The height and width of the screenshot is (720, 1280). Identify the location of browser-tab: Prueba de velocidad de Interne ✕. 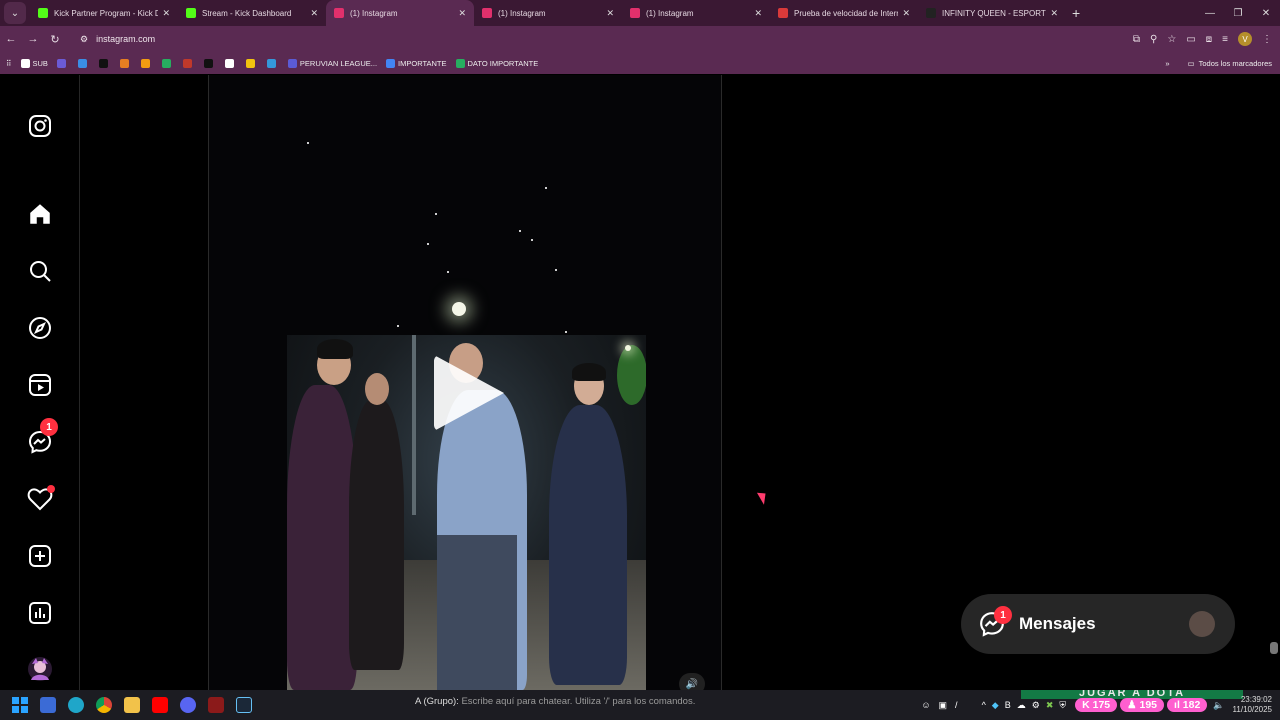
(844, 13).